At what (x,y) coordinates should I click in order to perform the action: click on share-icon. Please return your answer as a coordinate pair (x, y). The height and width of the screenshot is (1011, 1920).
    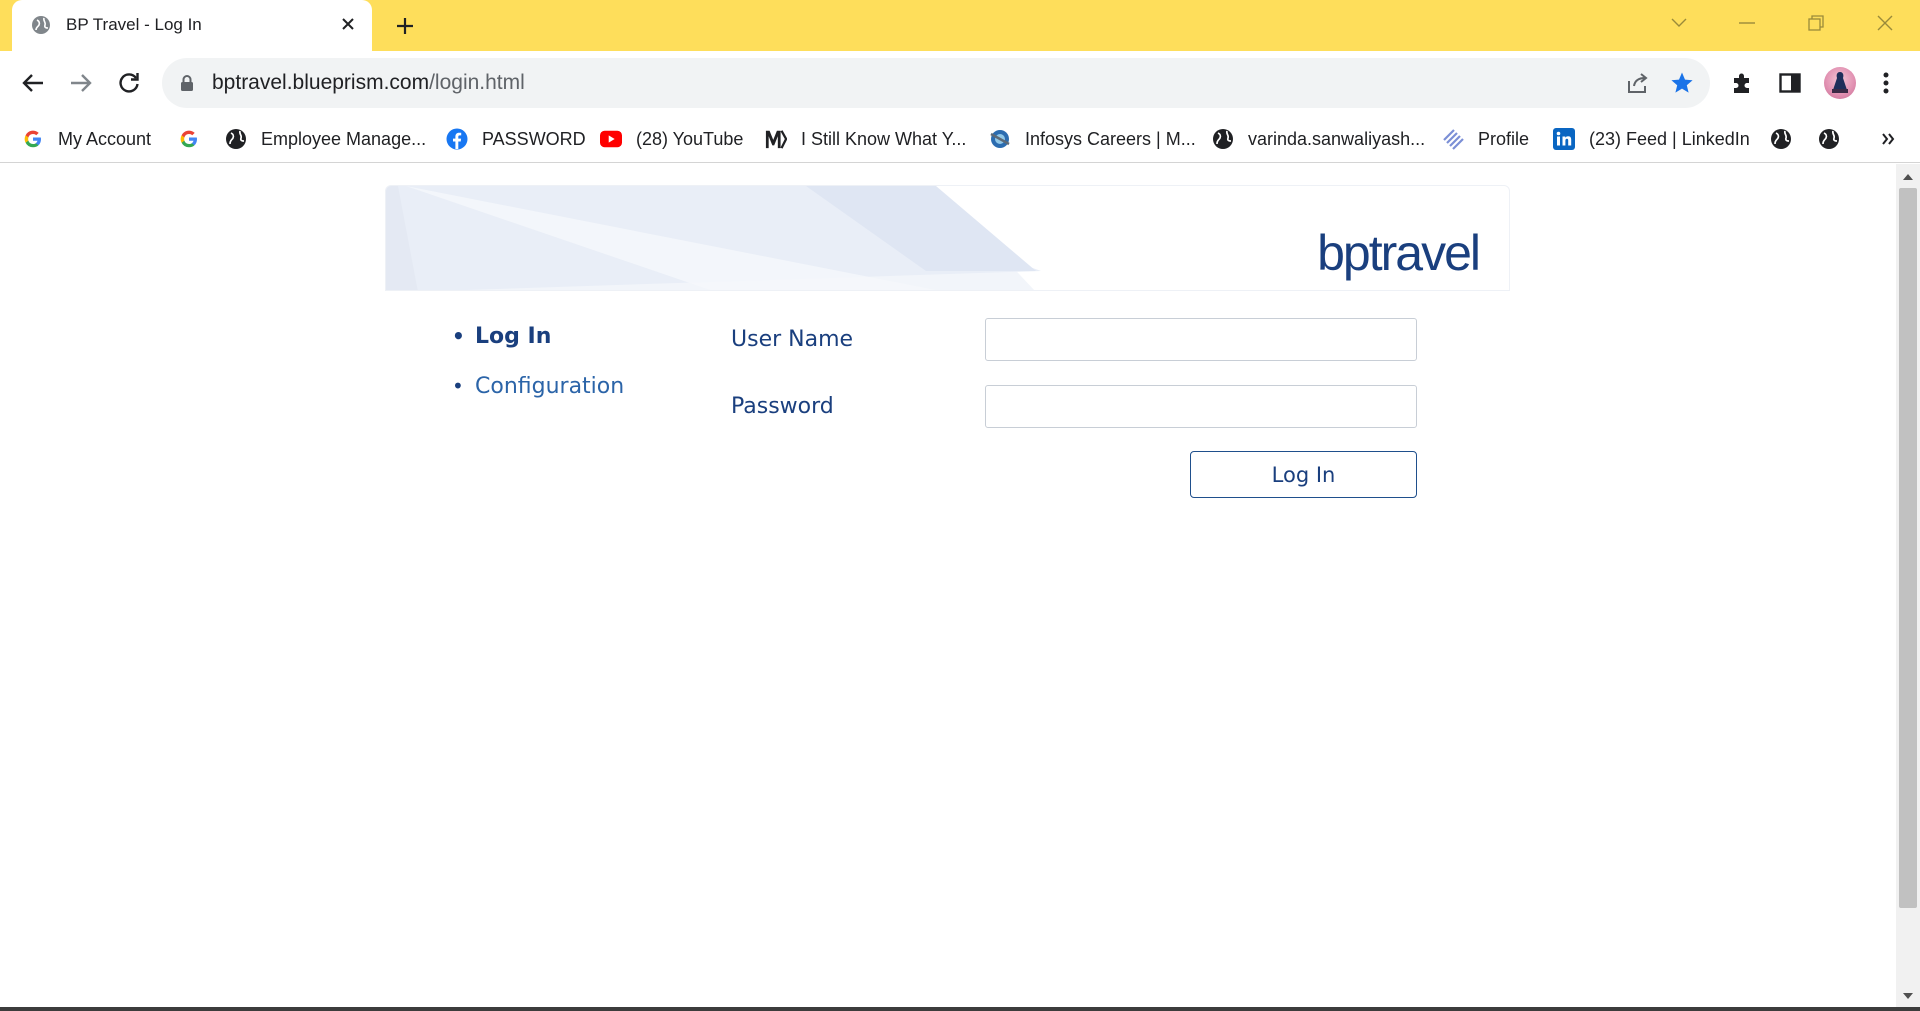
    Looking at the image, I should click on (1638, 83).